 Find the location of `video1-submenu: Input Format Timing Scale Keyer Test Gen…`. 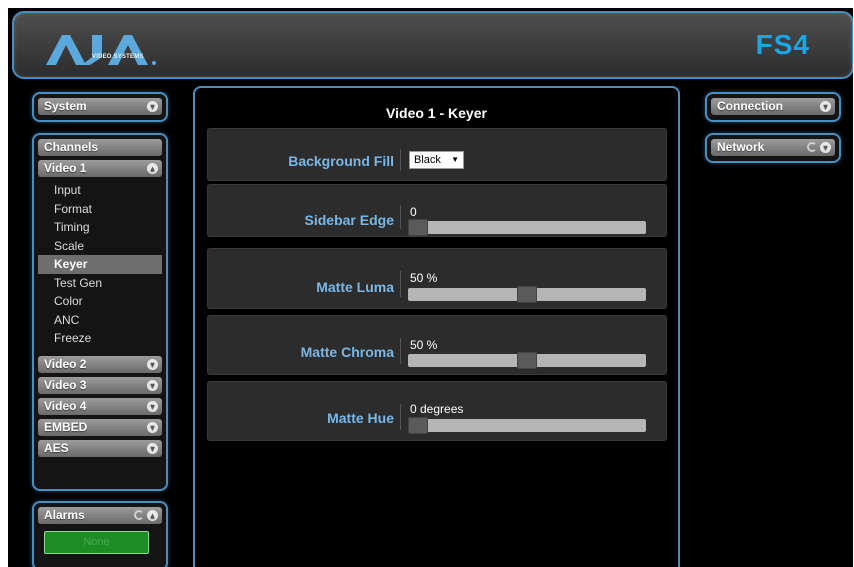

video1-submenu: Input Format Timing Scale Keyer Test Gen… is located at coordinates (100, 264).